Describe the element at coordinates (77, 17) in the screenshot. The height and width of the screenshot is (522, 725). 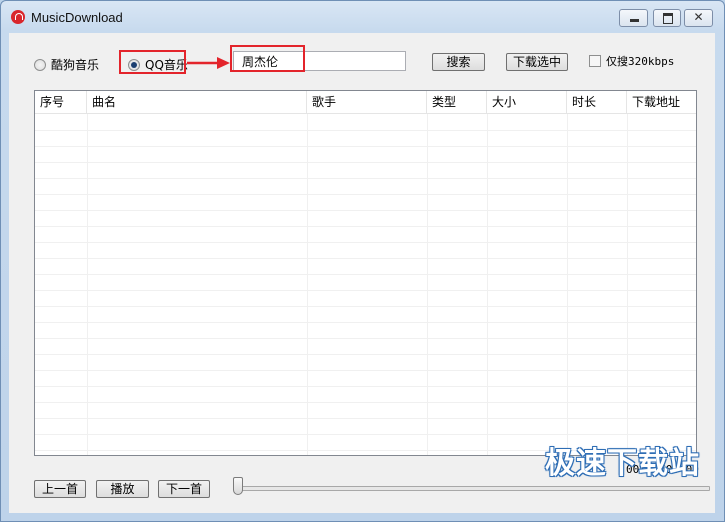
I see `window-title: MusicDownload` at that location.